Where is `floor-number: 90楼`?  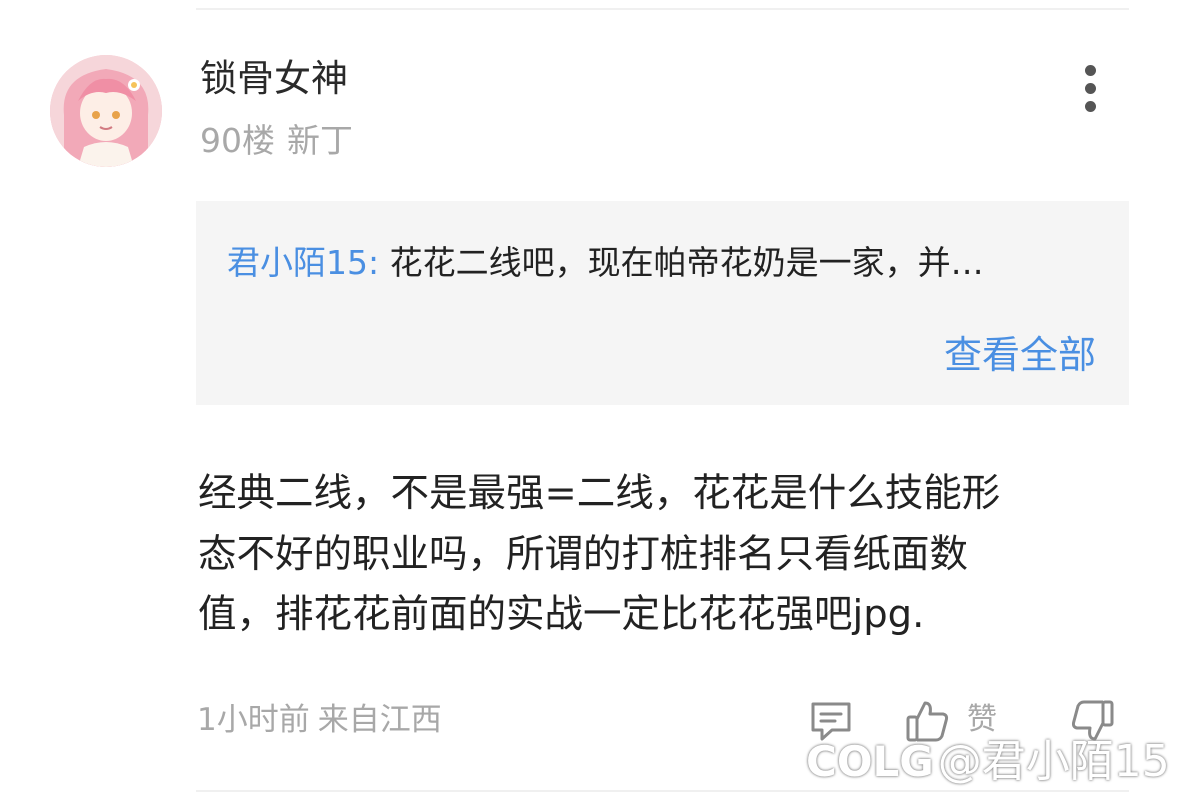
floor-number: 90楼 is located at coordinates (237, 140).